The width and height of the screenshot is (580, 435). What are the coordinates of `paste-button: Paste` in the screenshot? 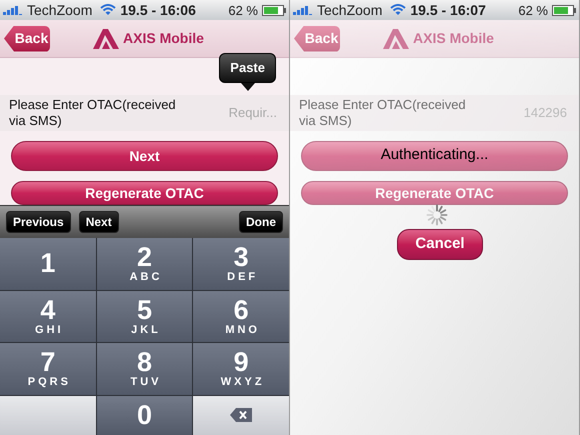 It's located at (247, 68).